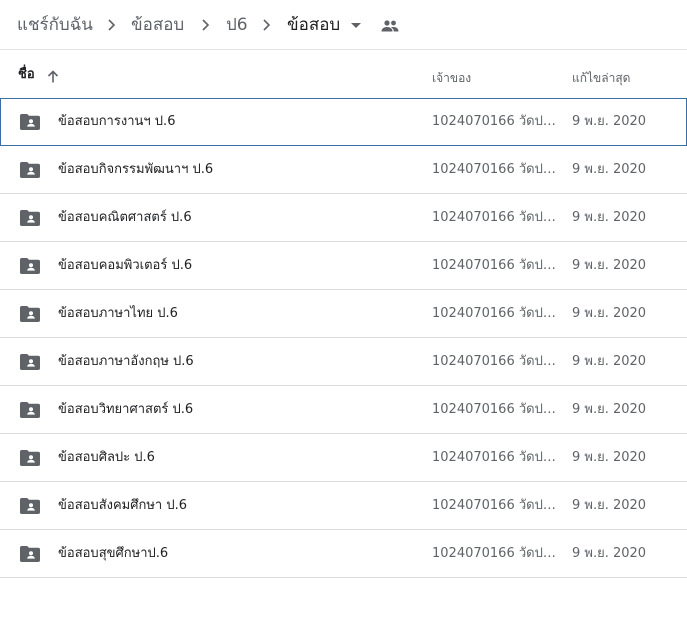 This screenshot has width=687, height=620. I want to click on file-name: ข้อสอบภาษาอังกฤษ ป.6, so click(126, 361).